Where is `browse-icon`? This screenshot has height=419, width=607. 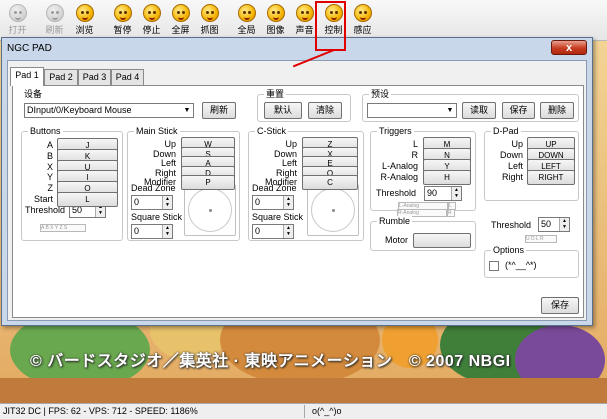 browse-icon is located at coordinates (84, 13).